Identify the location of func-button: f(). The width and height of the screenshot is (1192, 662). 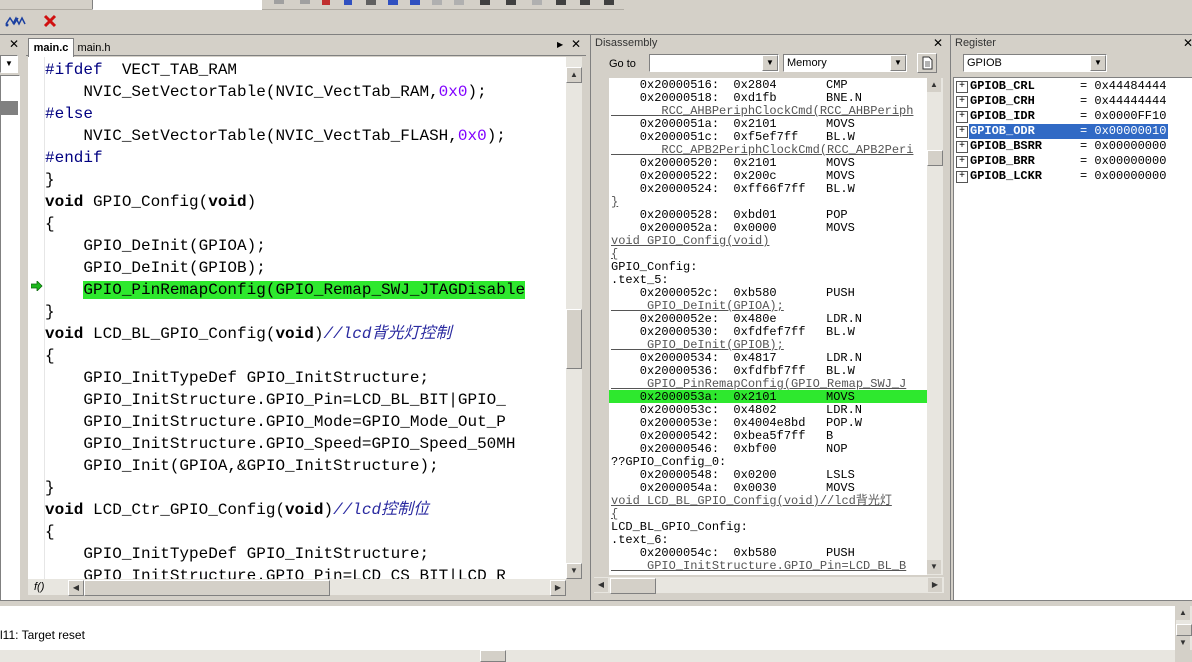
(43, 587).